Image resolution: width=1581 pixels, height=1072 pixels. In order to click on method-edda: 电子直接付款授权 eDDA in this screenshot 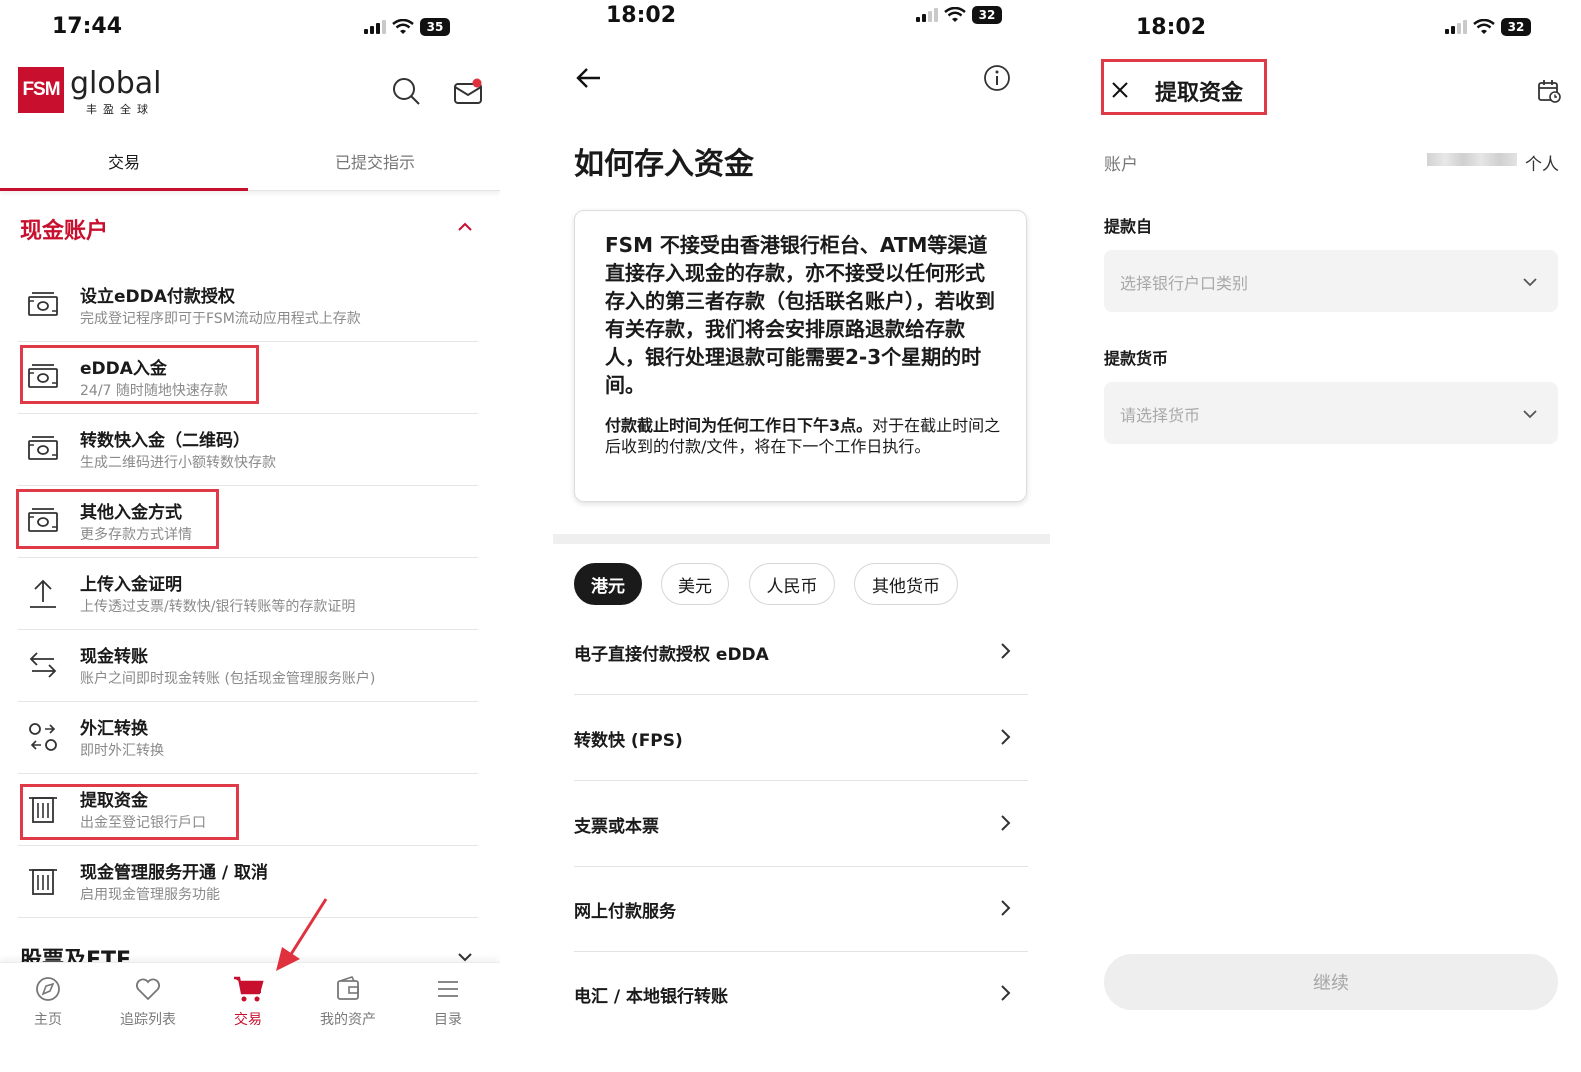, I will do `click(801, 652)`.